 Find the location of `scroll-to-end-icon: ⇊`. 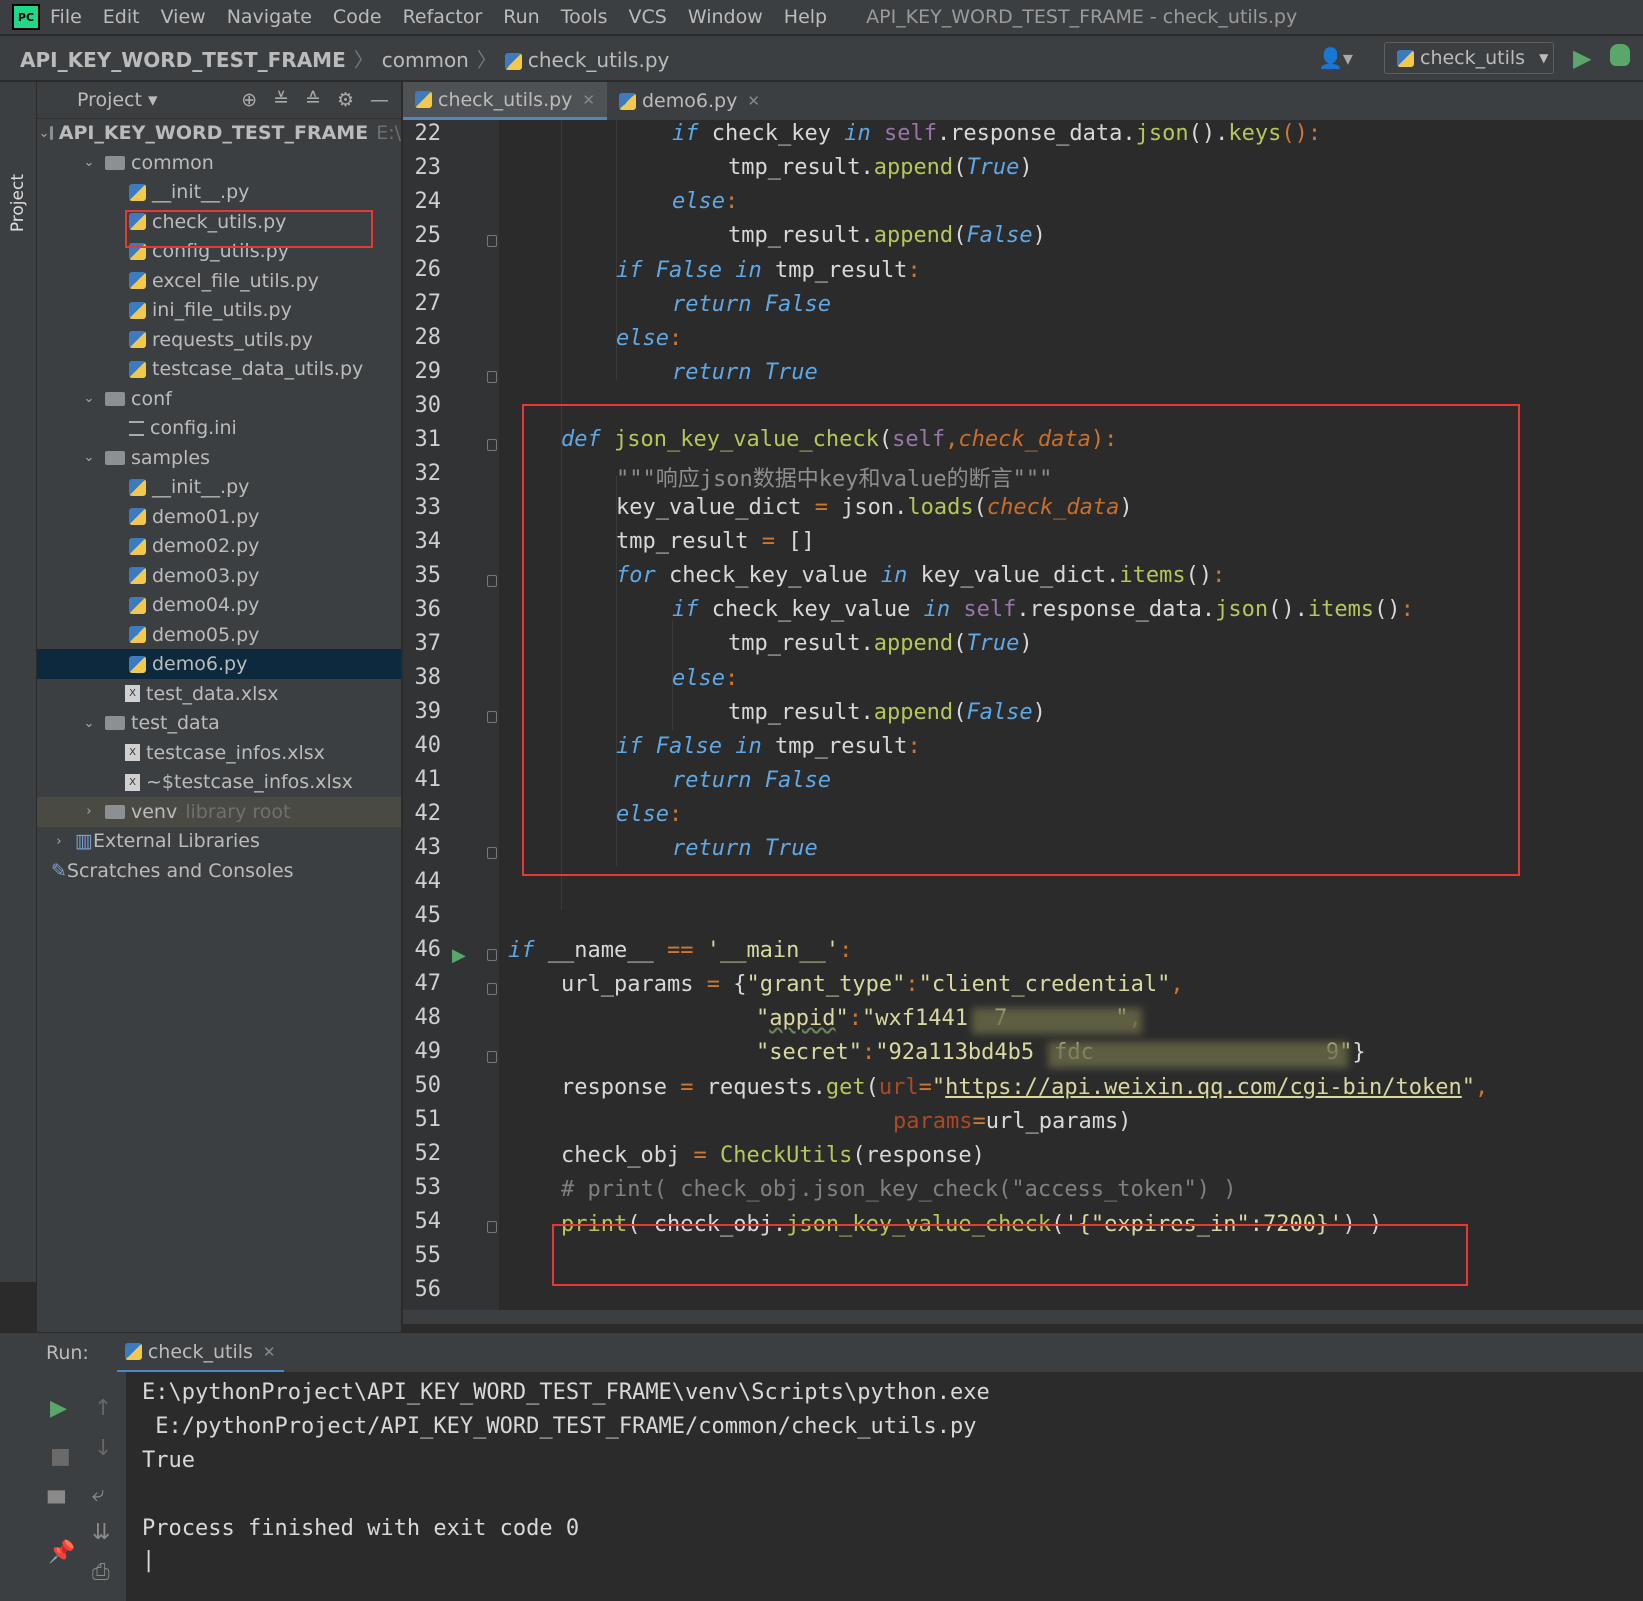

scroll-to-end-icon: ⇊ is located at coordinates (101, 1532).